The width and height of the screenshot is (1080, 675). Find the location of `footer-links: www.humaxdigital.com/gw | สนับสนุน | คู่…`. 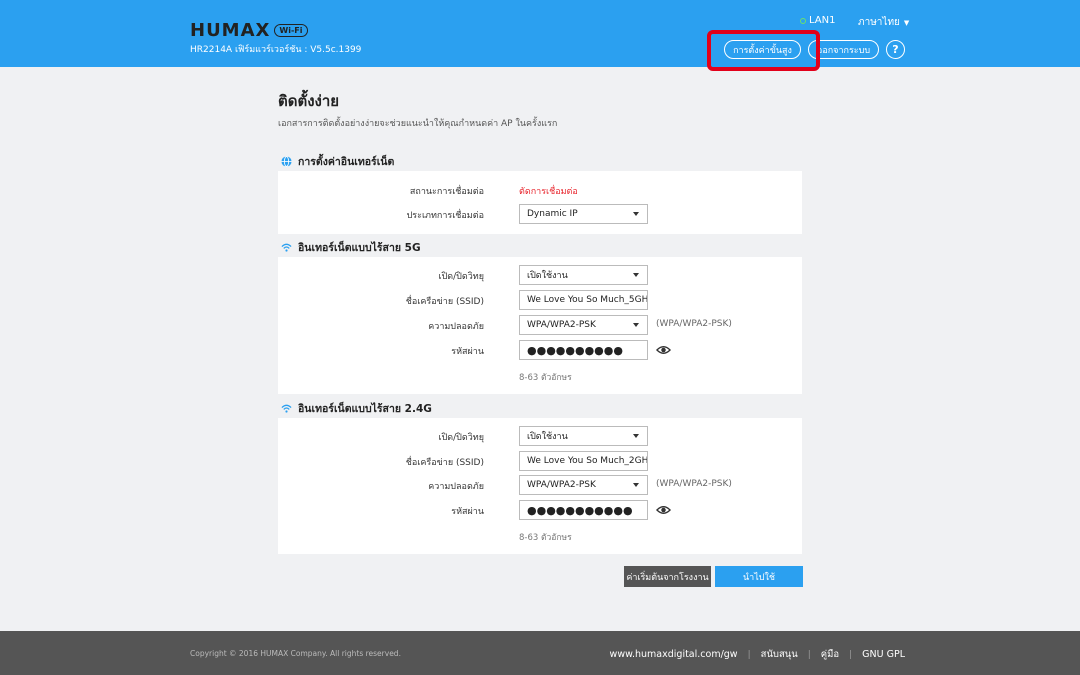

footer-links: www.humaxdigital.com/gw | สนับสนุน | คู่… is located at coordinates (757, 654).